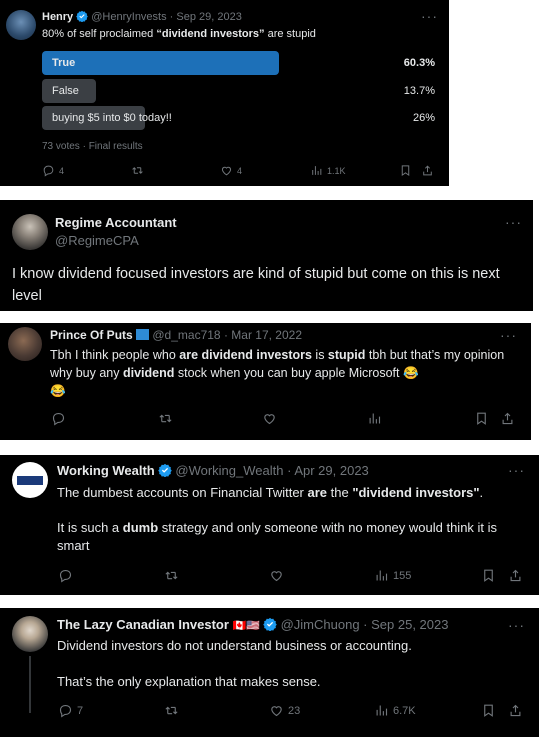 This screenshot has width=539, height=737. Describe the element at coordinates (143, 334) in the screenshot. I see `name-emoji-icon` at that location.